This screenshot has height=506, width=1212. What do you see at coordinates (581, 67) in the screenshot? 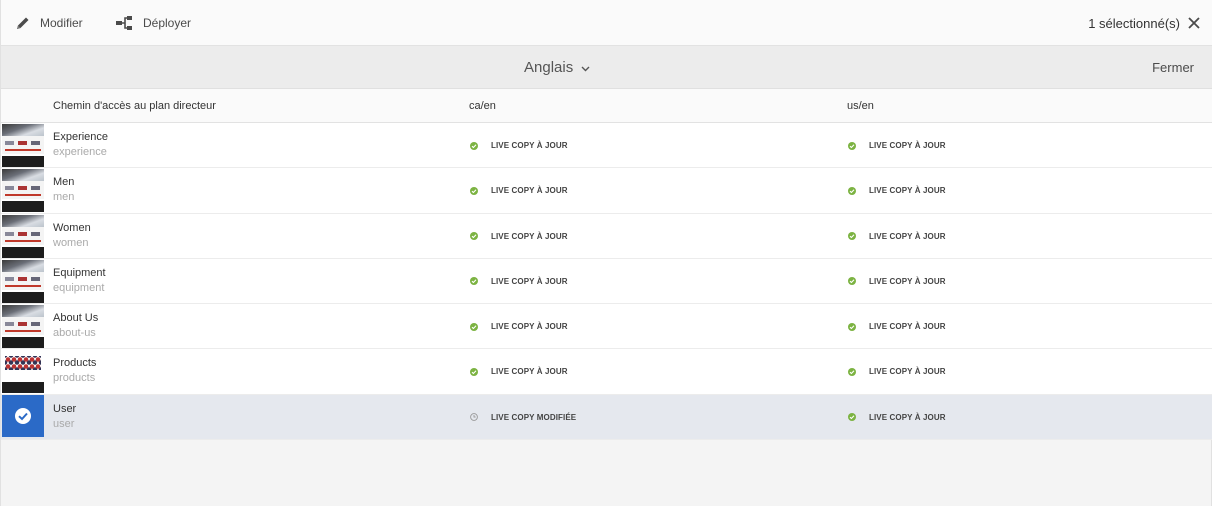
I see `chevron-down-icon` at bounding box center [581, 67].